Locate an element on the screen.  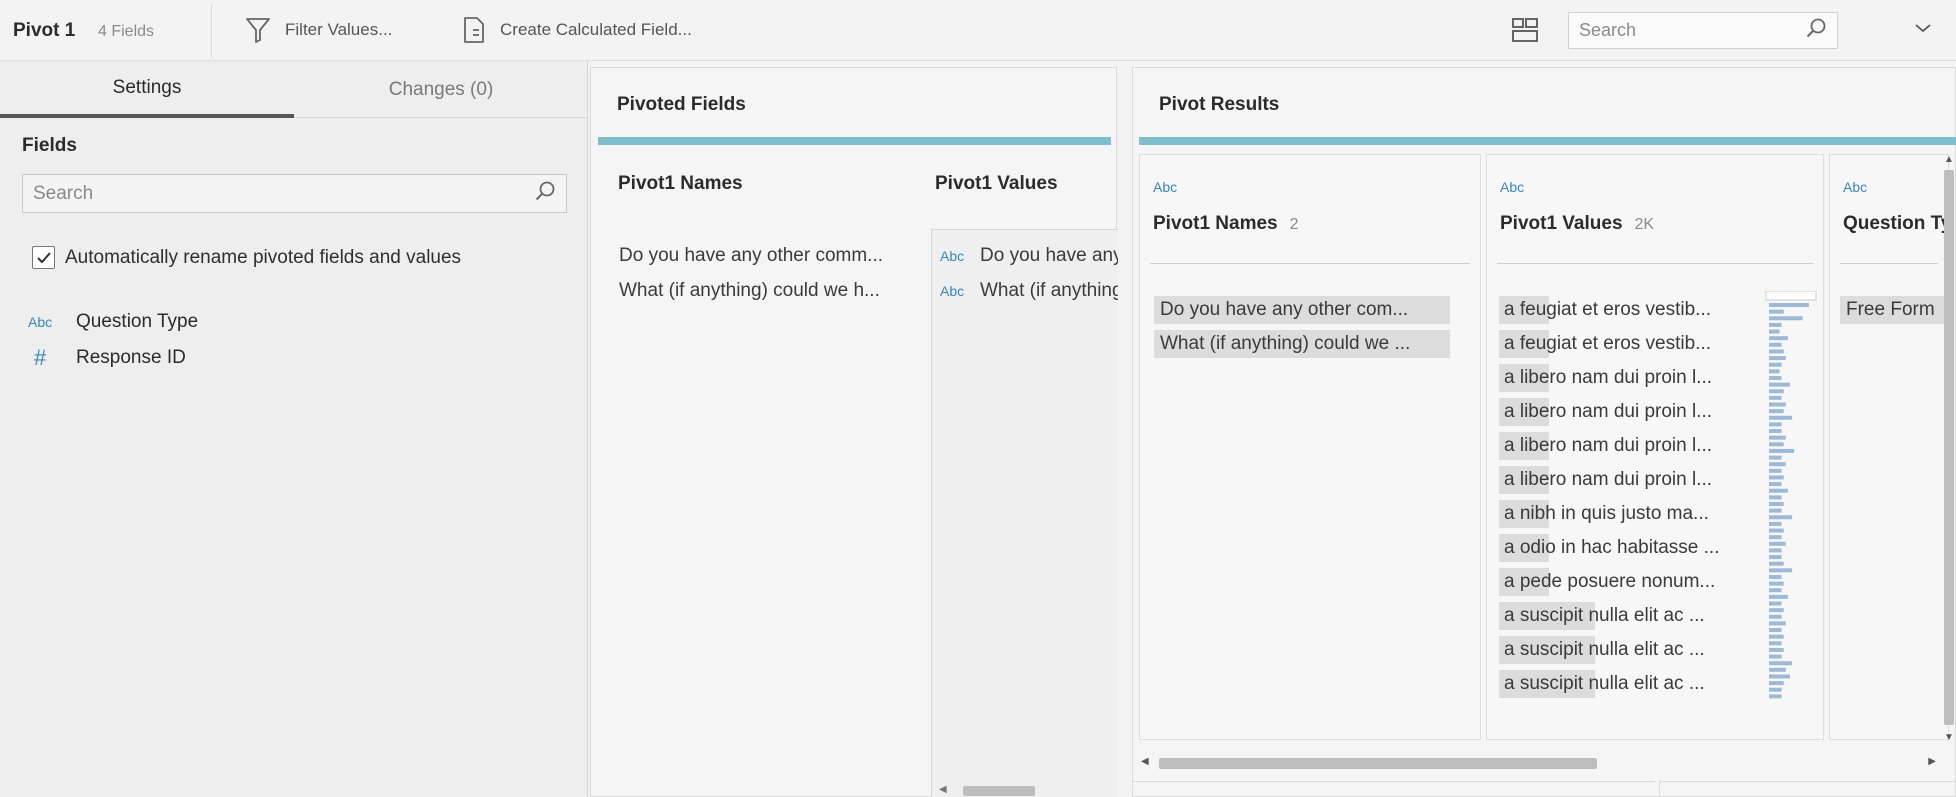
layout-toggle-icon is located at coordinates (1525, 30).